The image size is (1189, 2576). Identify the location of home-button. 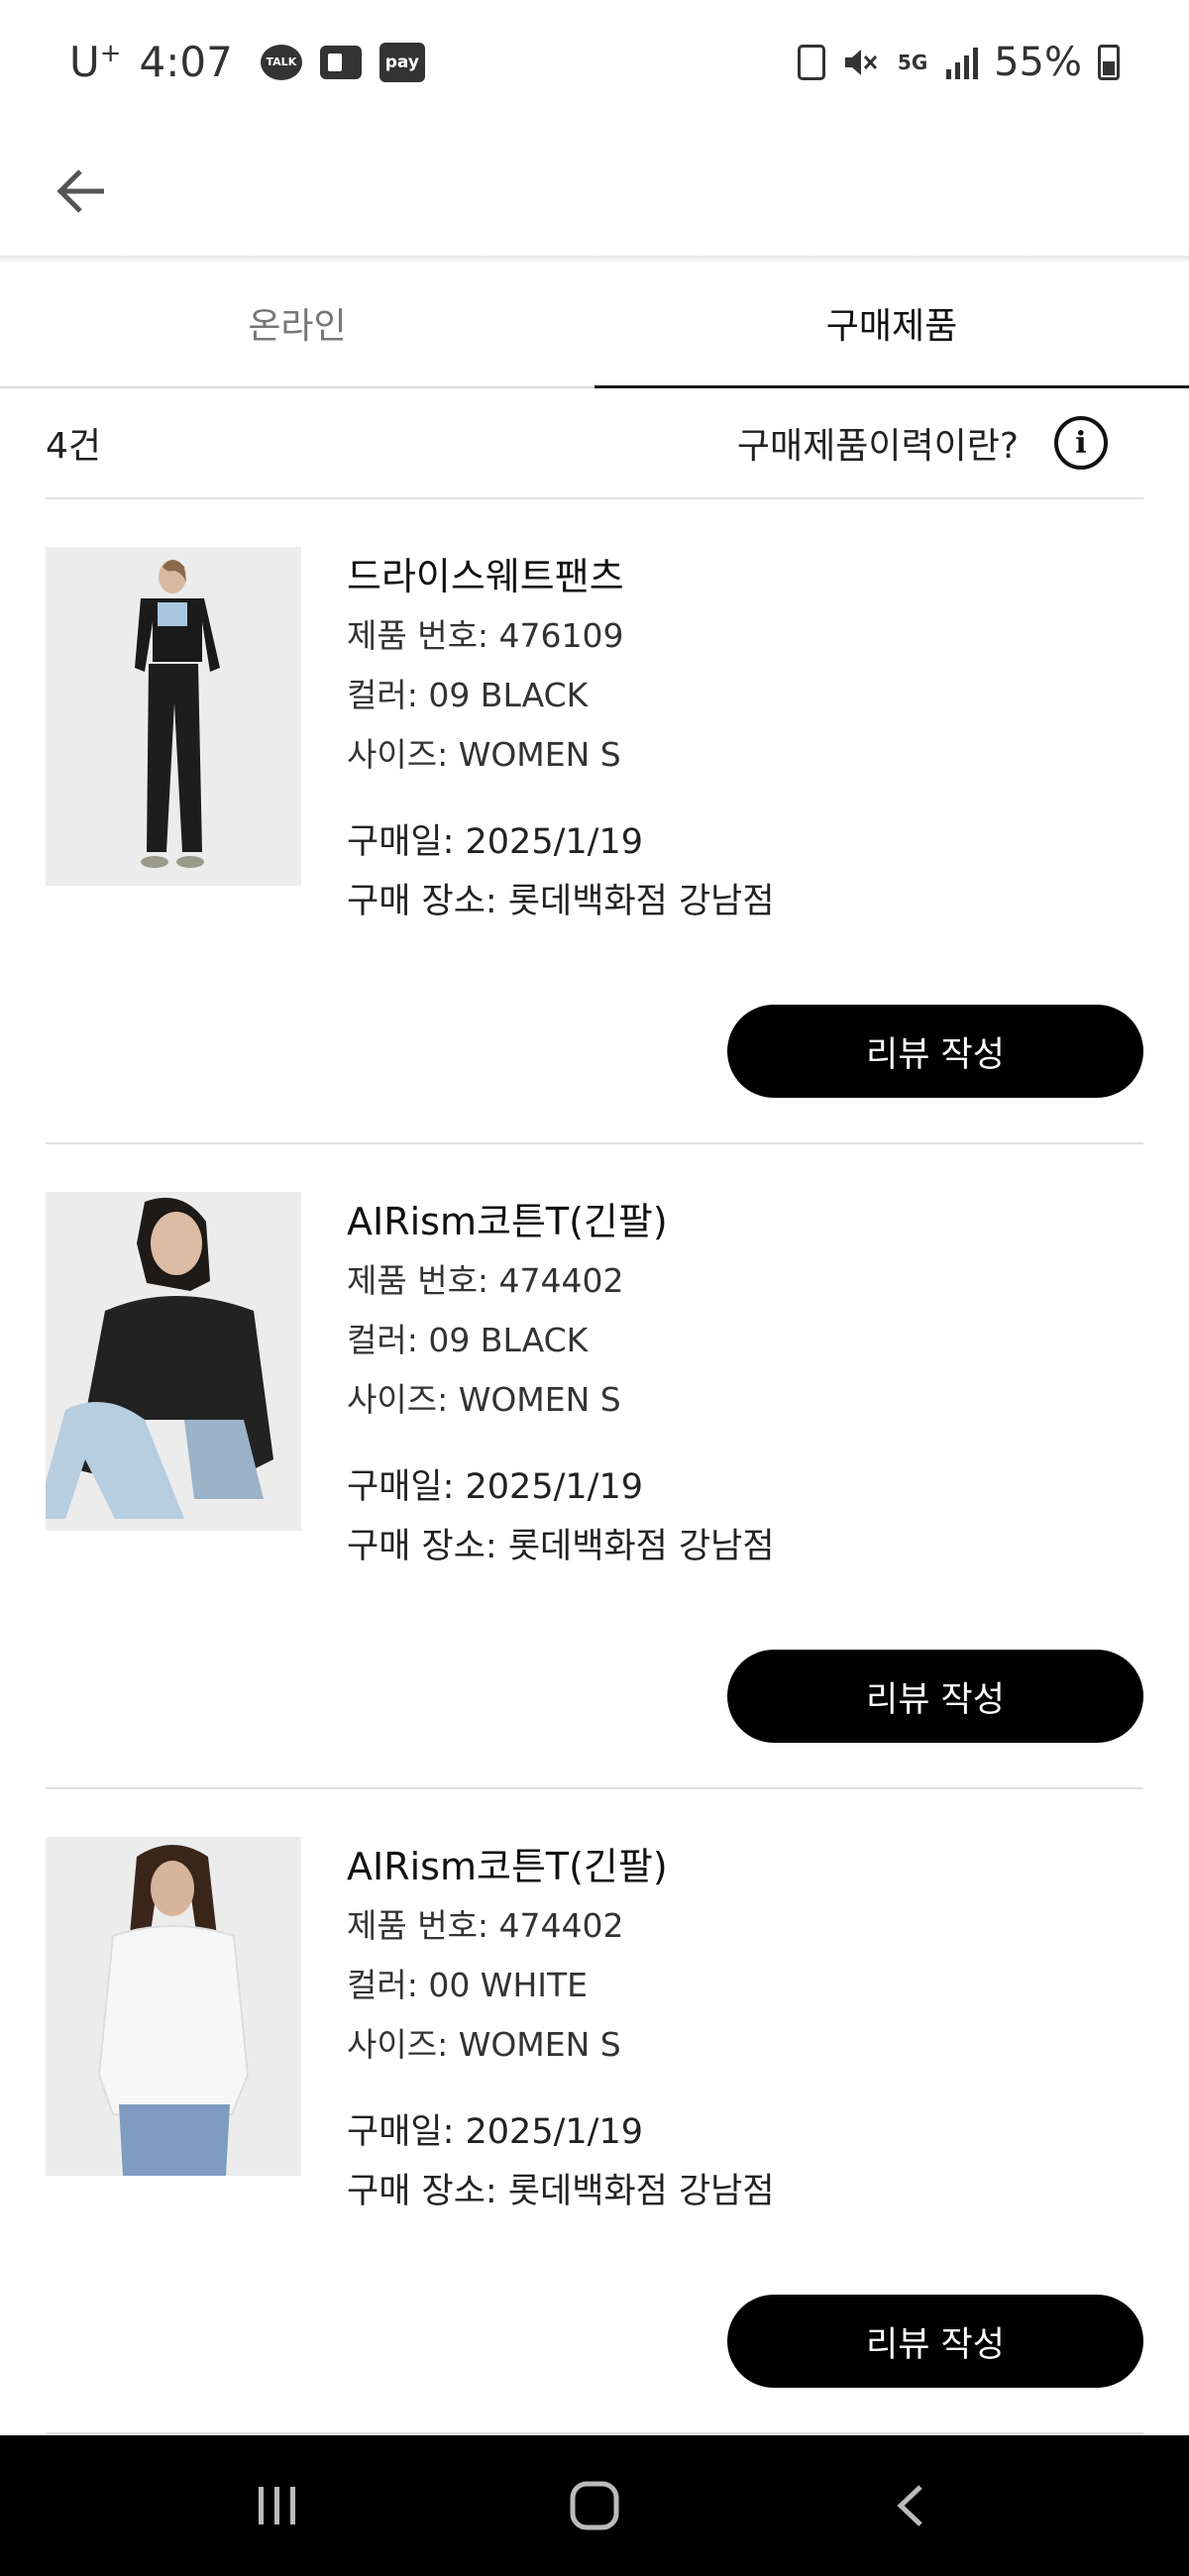
(594, 2505).